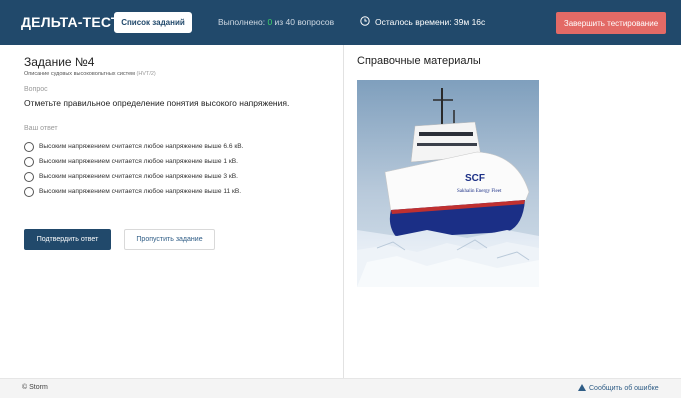 This screenshot has height=398, width=681. Describe the element at coordinates (80, 74) in the screenshot. I see `task-subject-name: Описание судовых высоковольтных систем` at that location.